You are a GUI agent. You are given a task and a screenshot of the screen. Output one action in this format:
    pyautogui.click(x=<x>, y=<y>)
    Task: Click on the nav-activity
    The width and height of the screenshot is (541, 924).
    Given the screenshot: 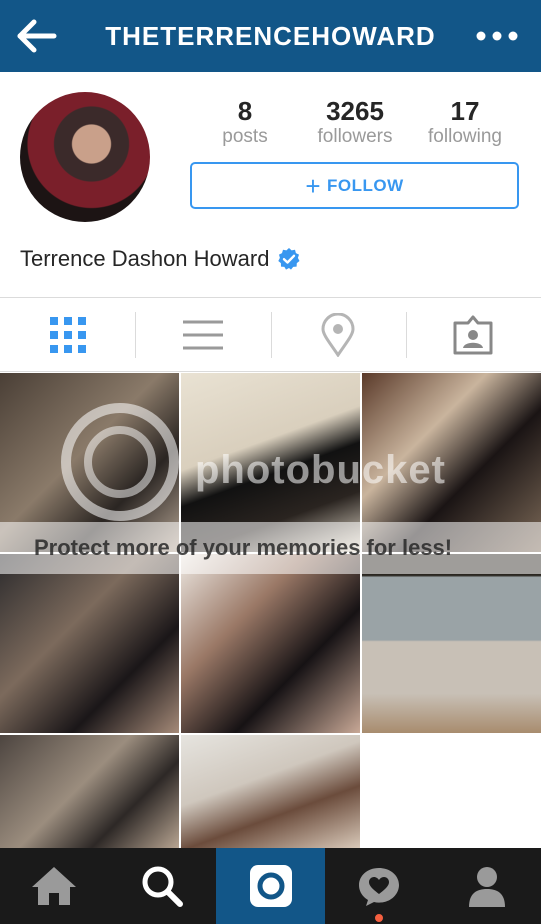 What is the action you would take?
    pyautogui.click(x=379, y=886)
    